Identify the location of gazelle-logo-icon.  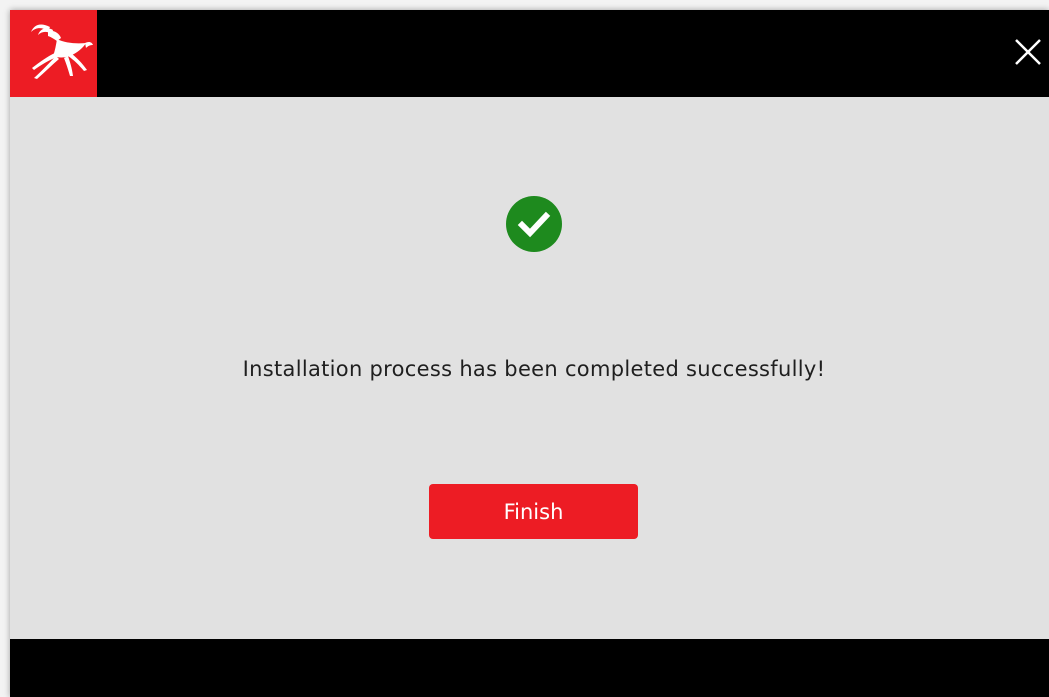
(62, 51).